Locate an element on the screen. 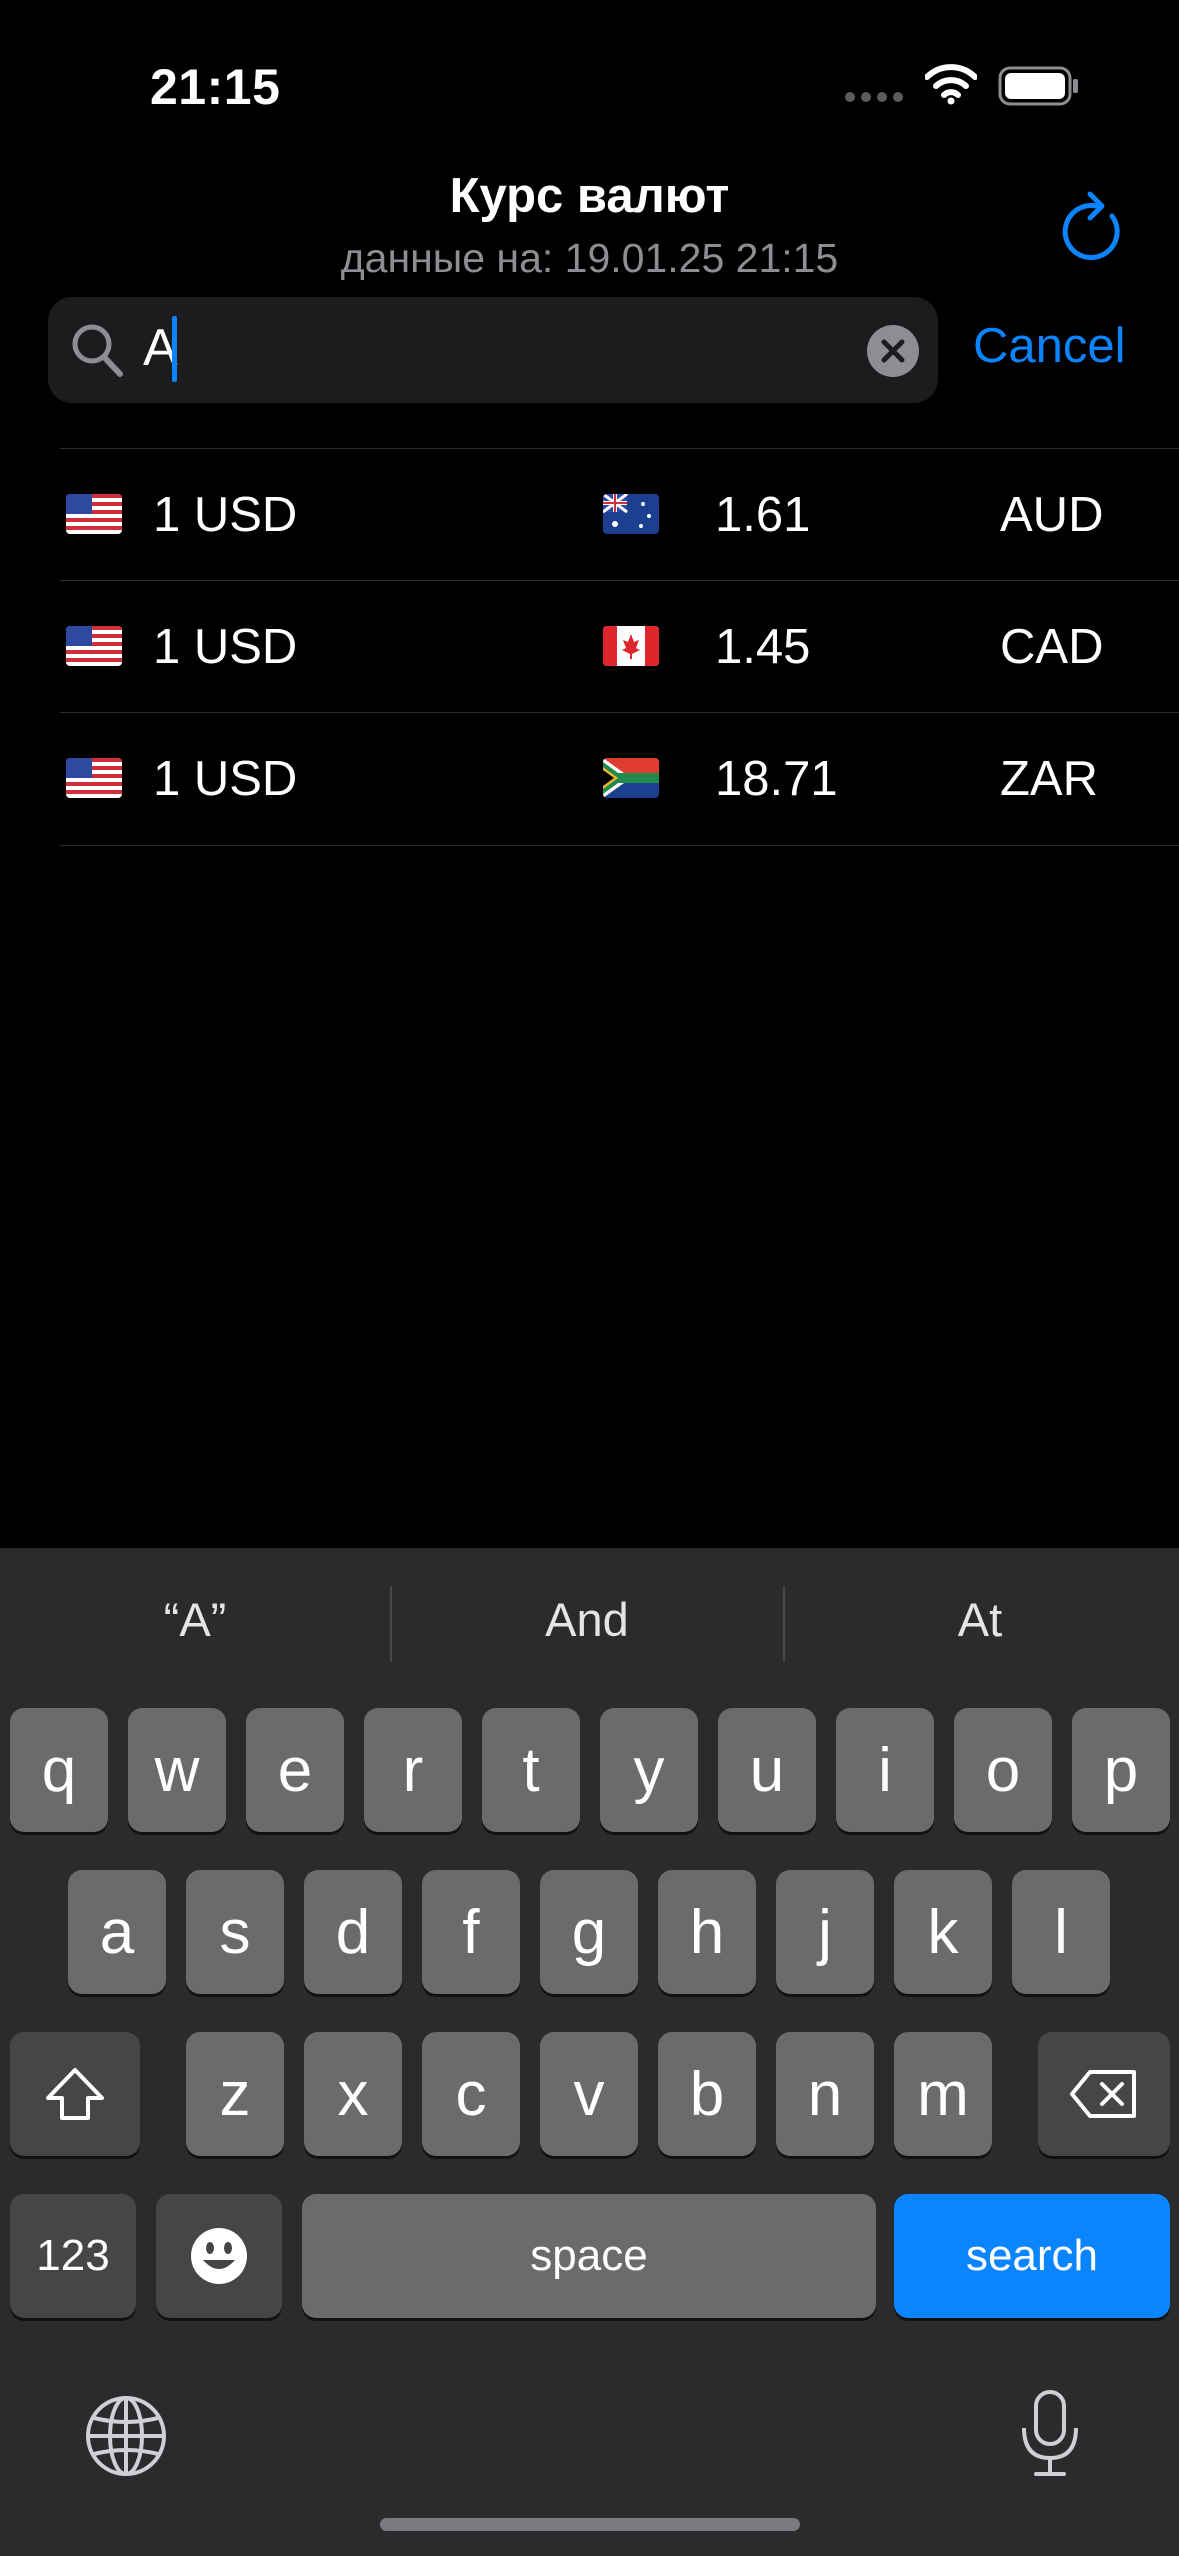 The width and height of the screenshot is (1179, 2556). home-indicator is located at coordinates (590, 2524).